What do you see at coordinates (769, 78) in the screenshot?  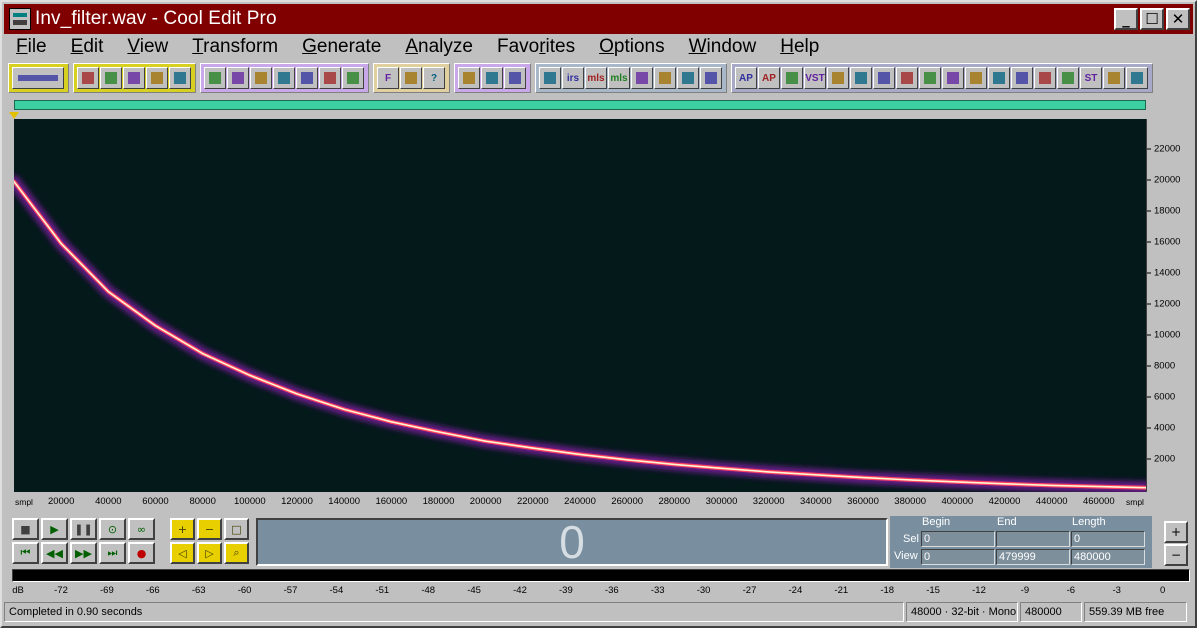 I see `ap2-icon: AP` at bounding box center [769, 78].